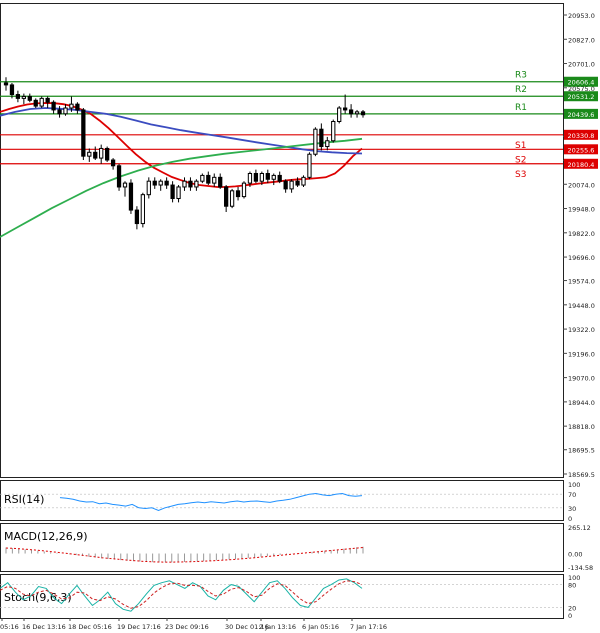 The image size is (600, 633). I want to click on y-tick-label: 19070.0, so click(581, 379).